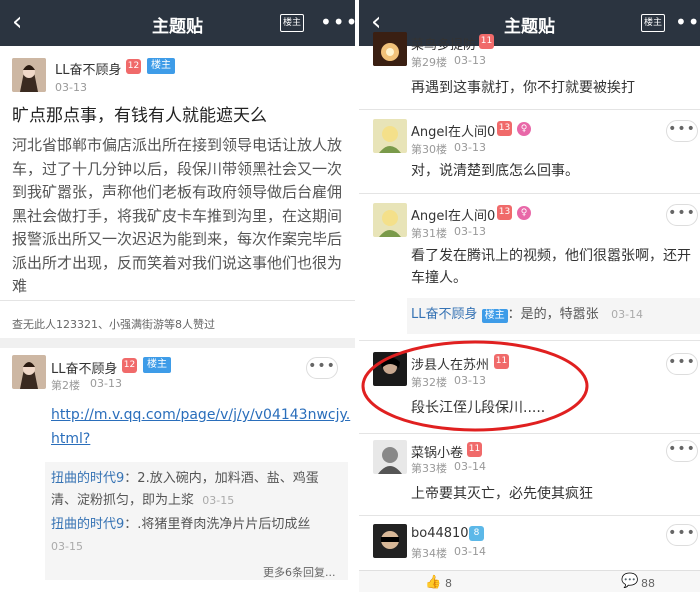 Image resolution: width=700 pixels, height=592 pixels. What do you see at coordinates (65, 385) in the screenshot?
I see `floor-number: 第2楼` at bounding box center [65, 385].